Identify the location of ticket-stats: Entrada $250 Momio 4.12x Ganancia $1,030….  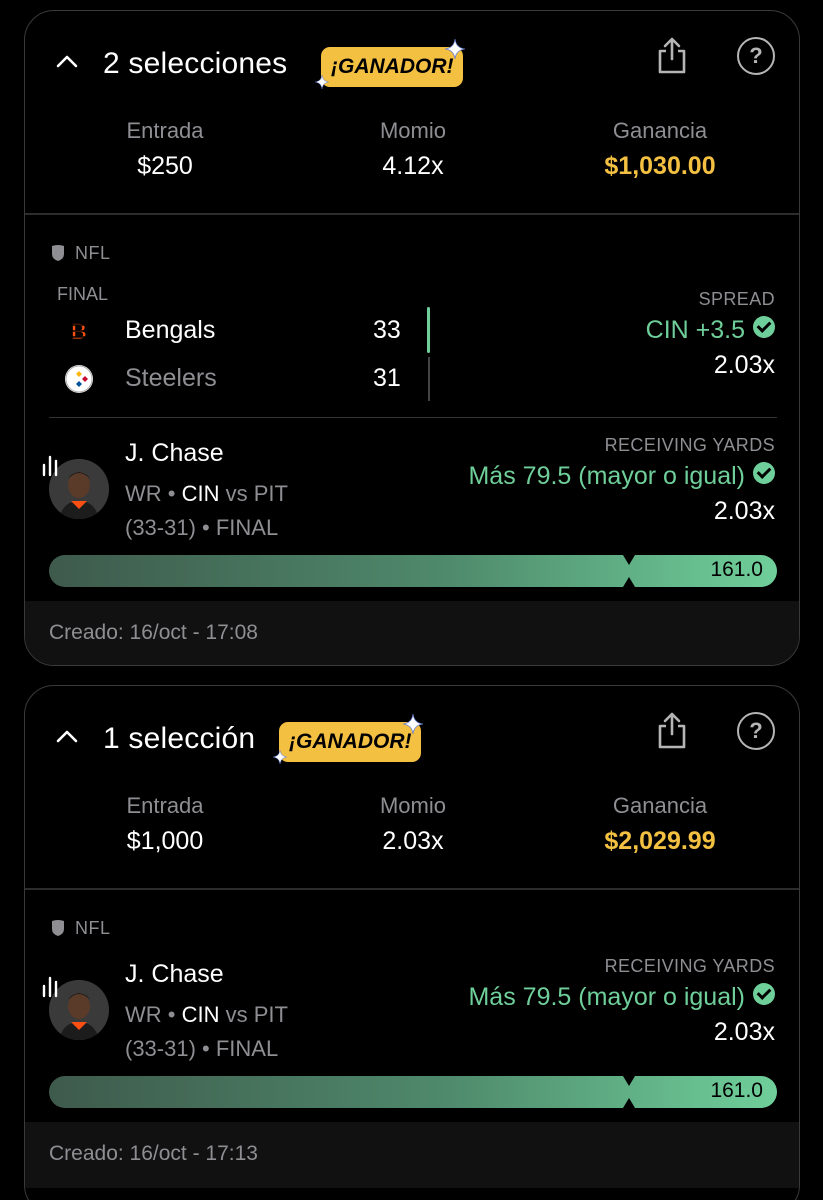
(412, 157).